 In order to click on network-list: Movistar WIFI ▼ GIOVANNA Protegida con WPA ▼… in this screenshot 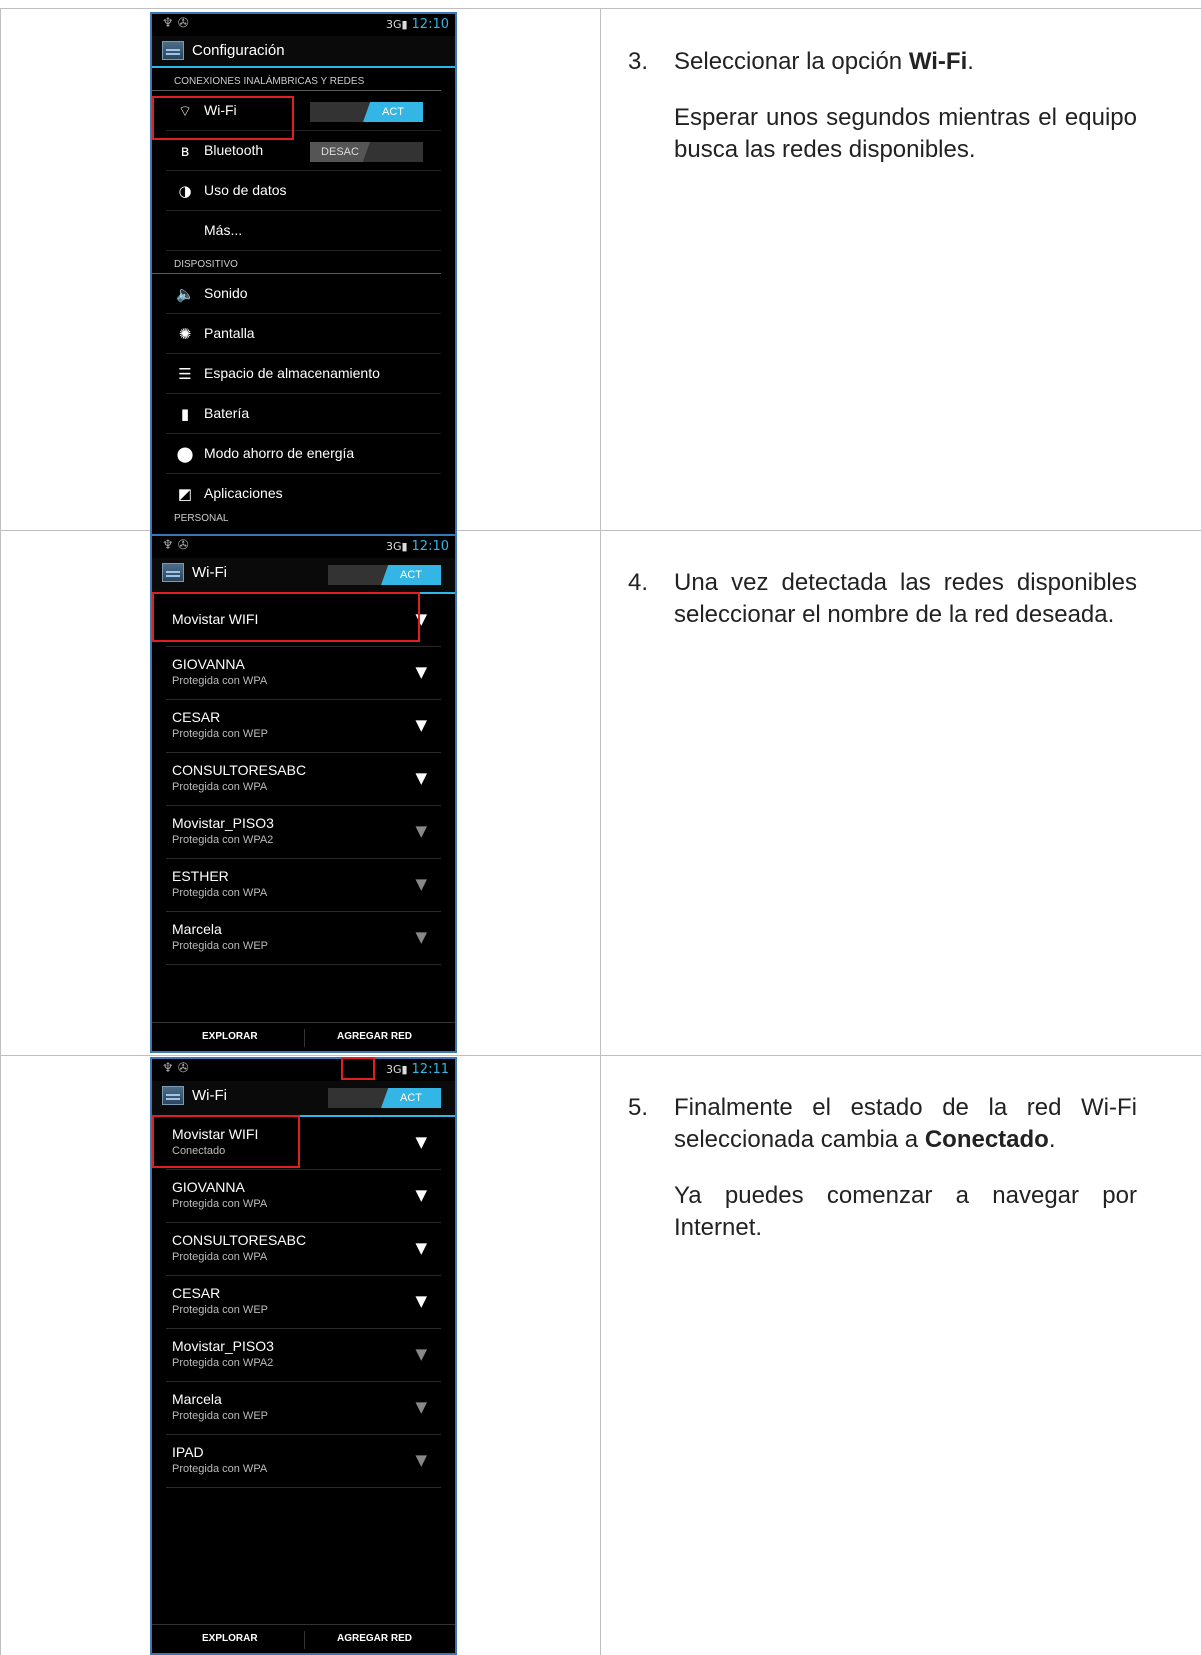, I will do `click(303, 779)`.